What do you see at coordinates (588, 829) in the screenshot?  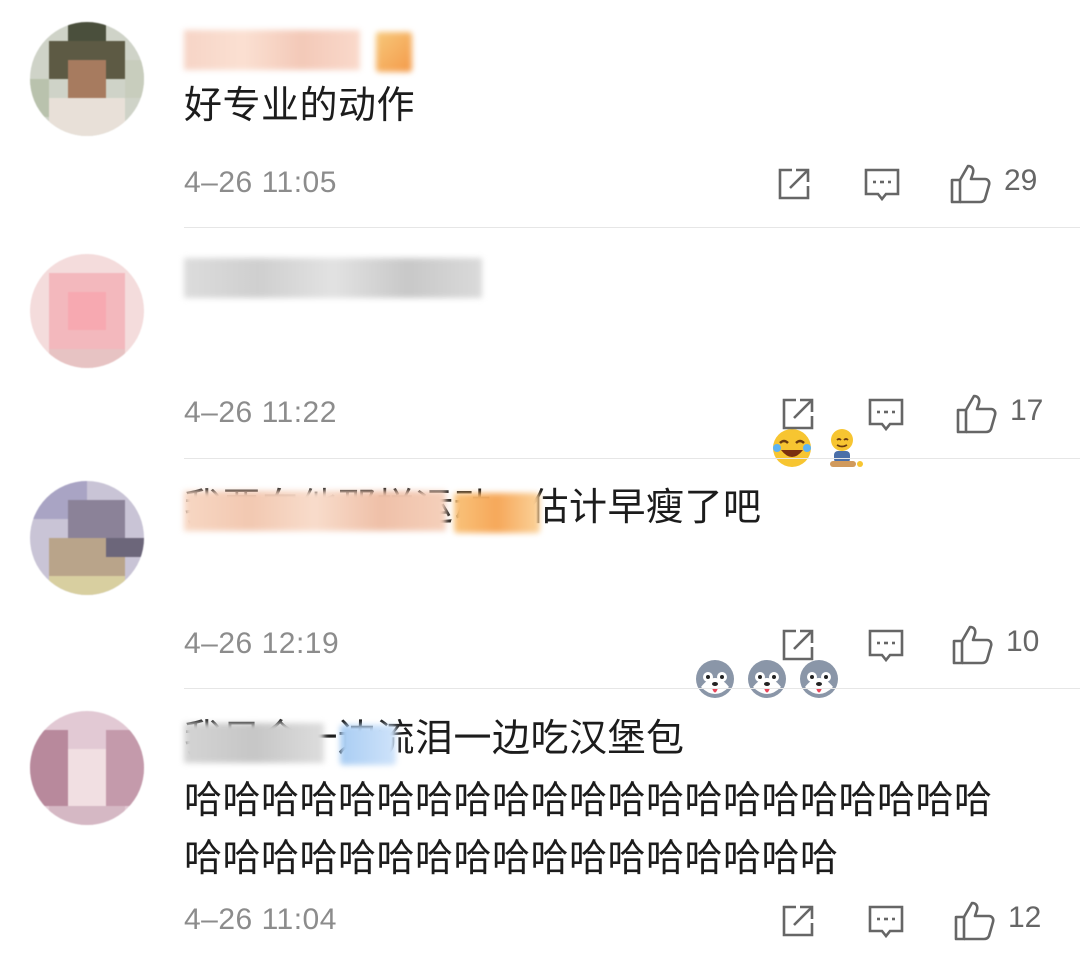 I see `comment-text: 哈哈哈哈哈哈哈哈哈哈哈哈哈哈哈哈哈哈哈哈哈哈哈哈哈哈哈哈哈哈哈哈哈哈哈哈哈哈` at bounding box center [588, 829].